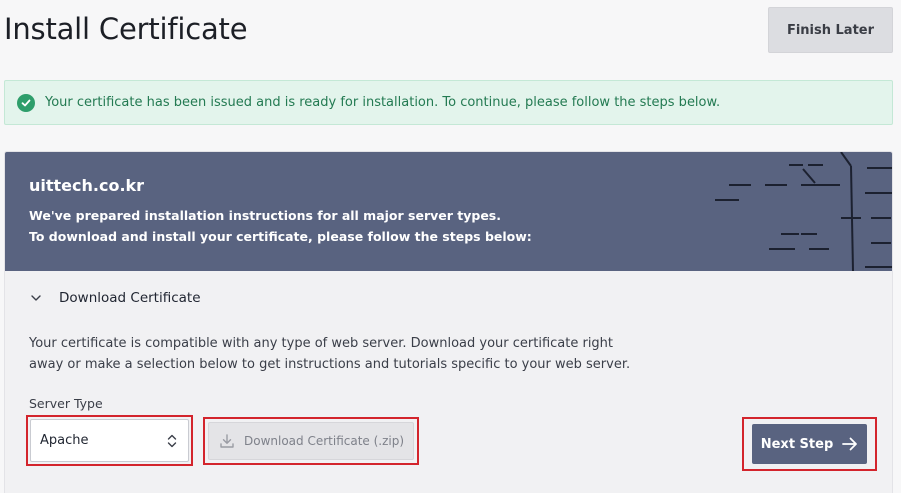  I want to click on next-step-button: Next Step, so click(809, 444).